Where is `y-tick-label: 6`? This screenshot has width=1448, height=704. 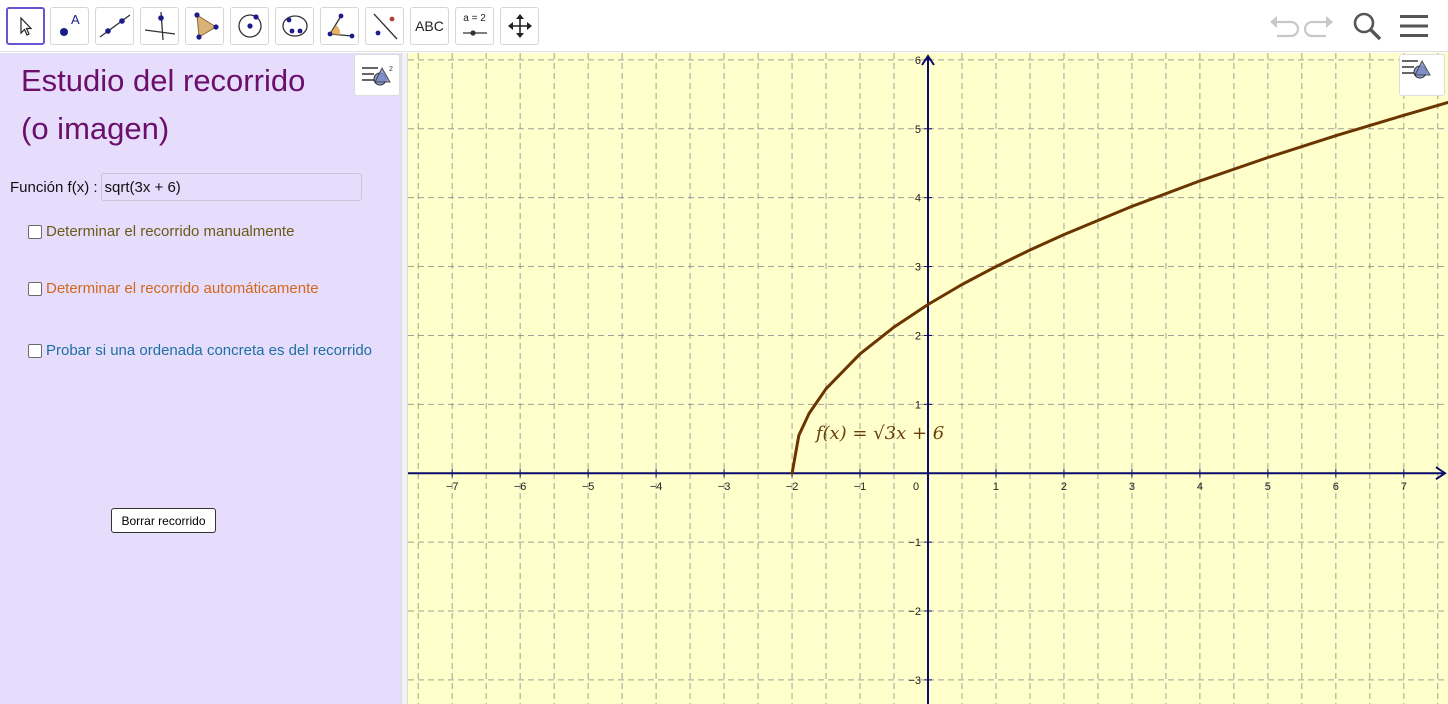
y-tick-label: 6 is located at coordinates (918, 61).